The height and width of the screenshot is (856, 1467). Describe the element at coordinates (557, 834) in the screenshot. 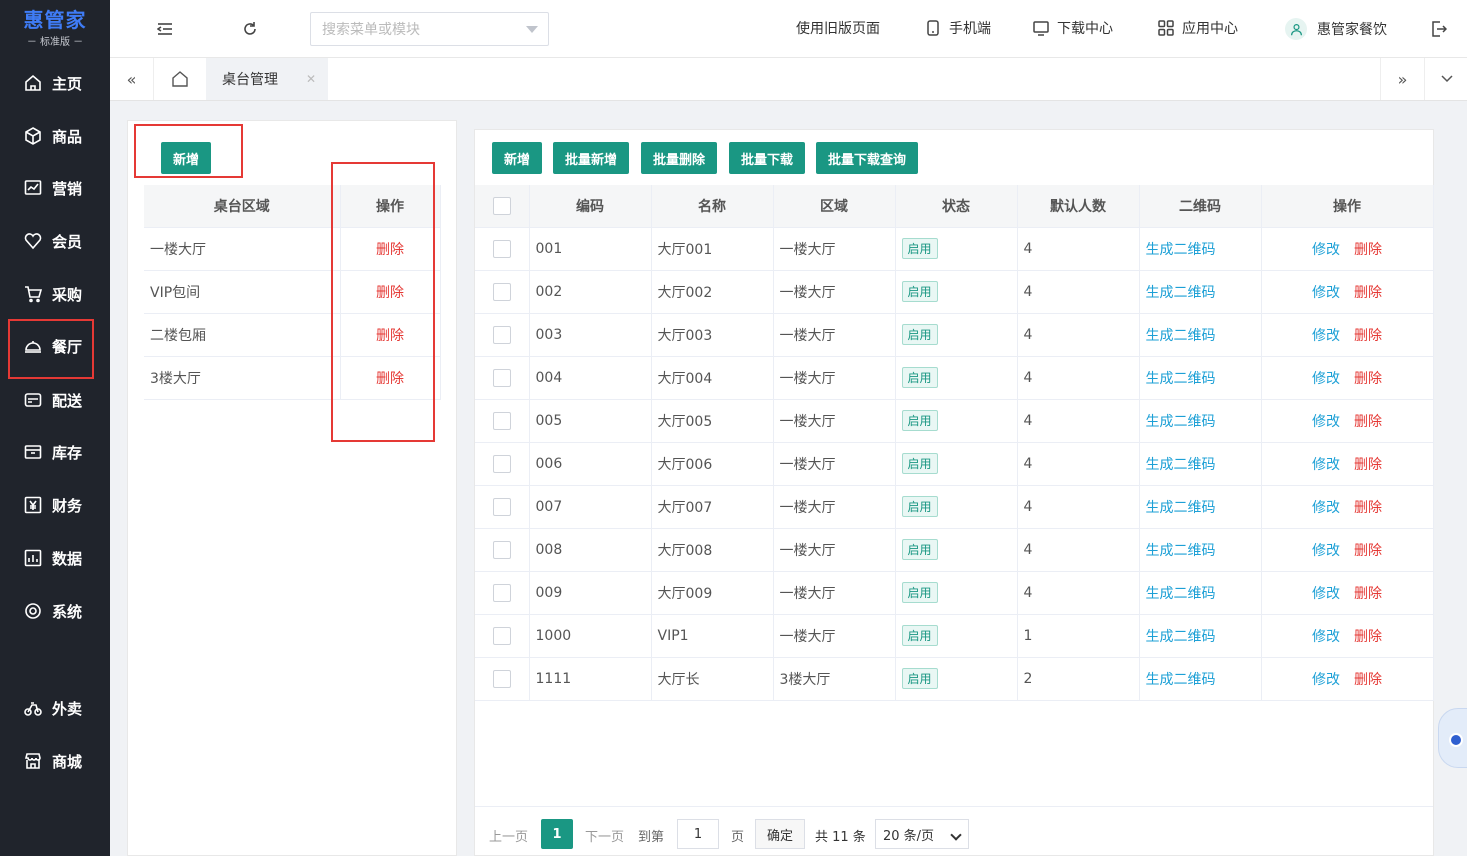

I see `page-1: 1` at that location.